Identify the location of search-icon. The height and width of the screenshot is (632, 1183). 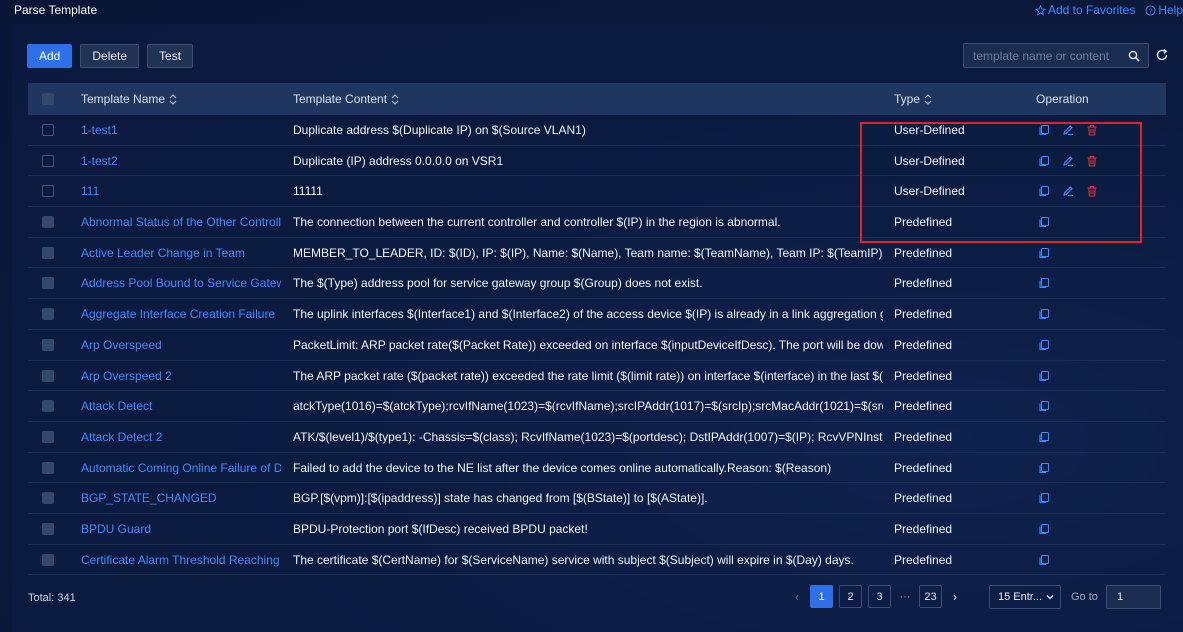
(1134, 56).